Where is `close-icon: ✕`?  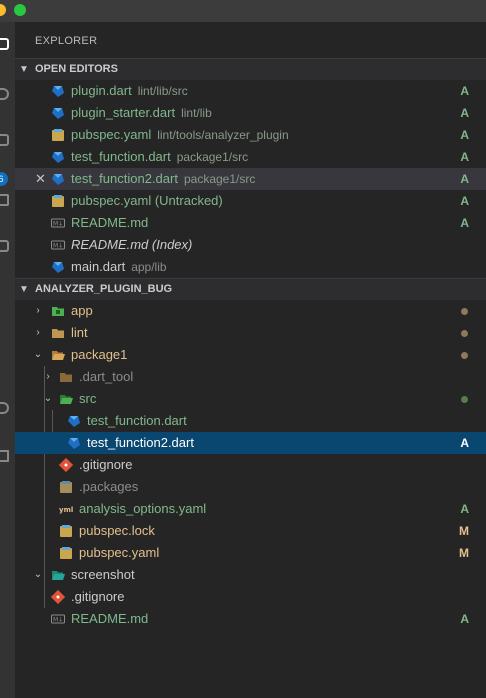 close-icon: ✕ is located at coordinates (40, 179).